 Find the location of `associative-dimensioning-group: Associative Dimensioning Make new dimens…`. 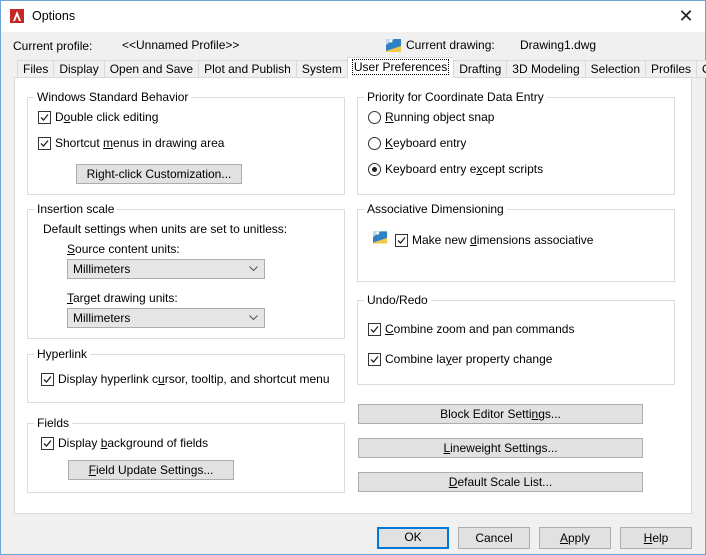

associative-dimensioning-group: Associative Dimensioning Make new dimens… is located at coordinates (516, 242).